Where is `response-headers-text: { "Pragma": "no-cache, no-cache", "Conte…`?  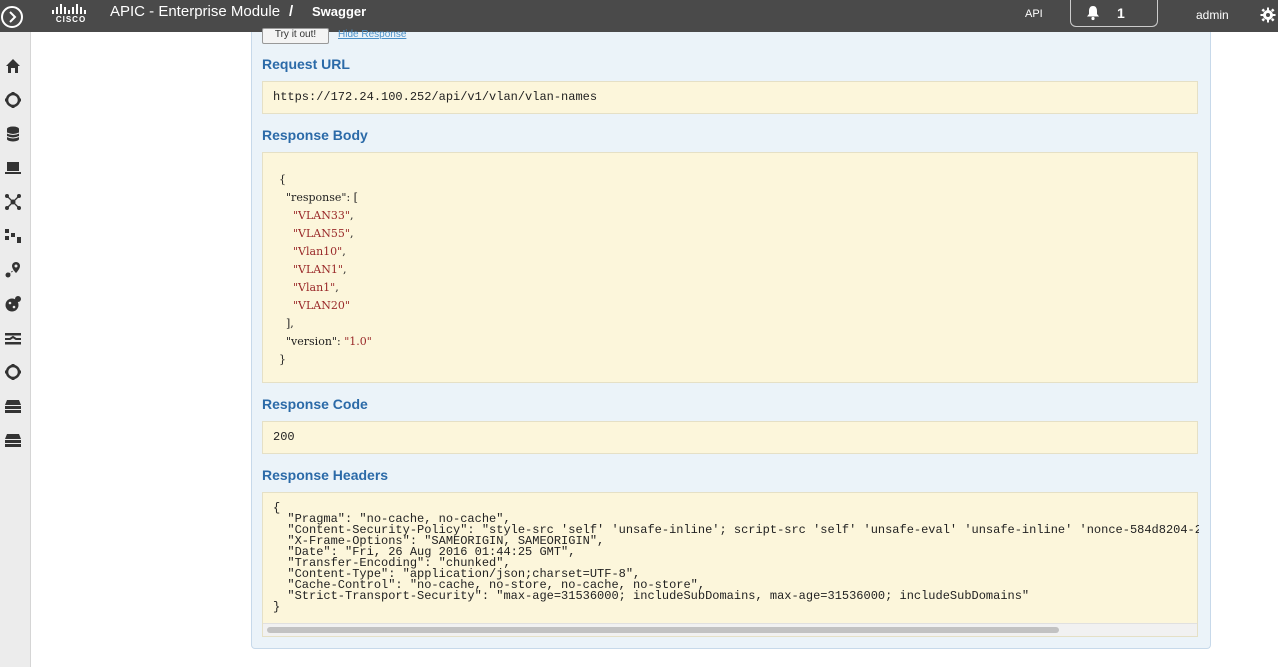
response-headers-text: { "Pragma": "no-cache, no-cache", "Conte… is located at coordinates (736, 557).